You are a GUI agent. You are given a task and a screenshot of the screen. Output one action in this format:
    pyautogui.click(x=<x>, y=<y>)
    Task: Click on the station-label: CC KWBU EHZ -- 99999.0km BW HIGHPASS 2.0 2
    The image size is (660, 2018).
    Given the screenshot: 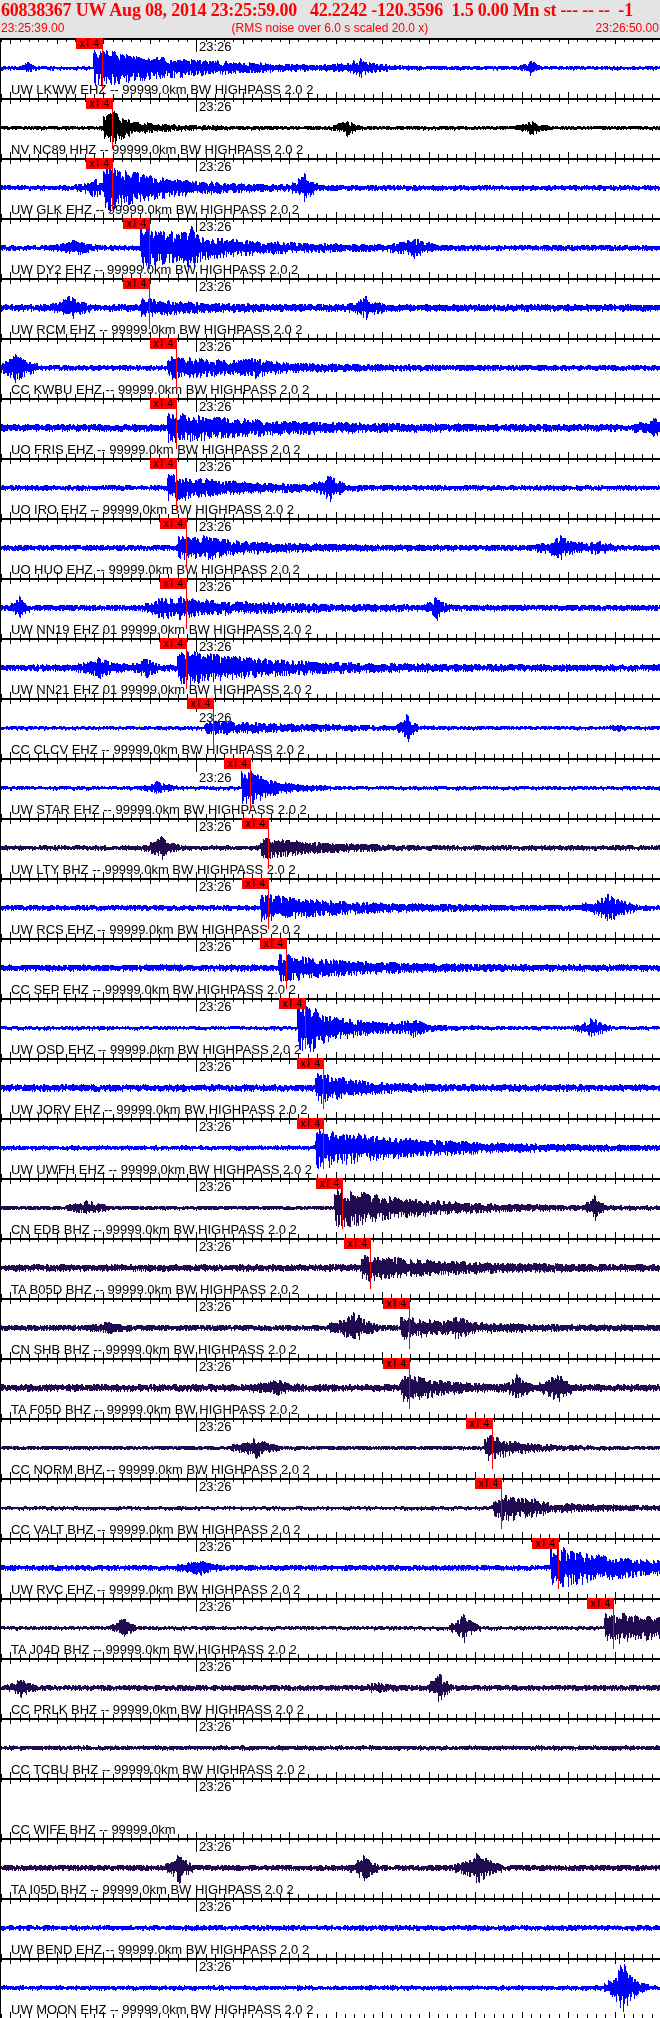 What is the action you would take?
    pyautogui.click(x=160, y=389)
    